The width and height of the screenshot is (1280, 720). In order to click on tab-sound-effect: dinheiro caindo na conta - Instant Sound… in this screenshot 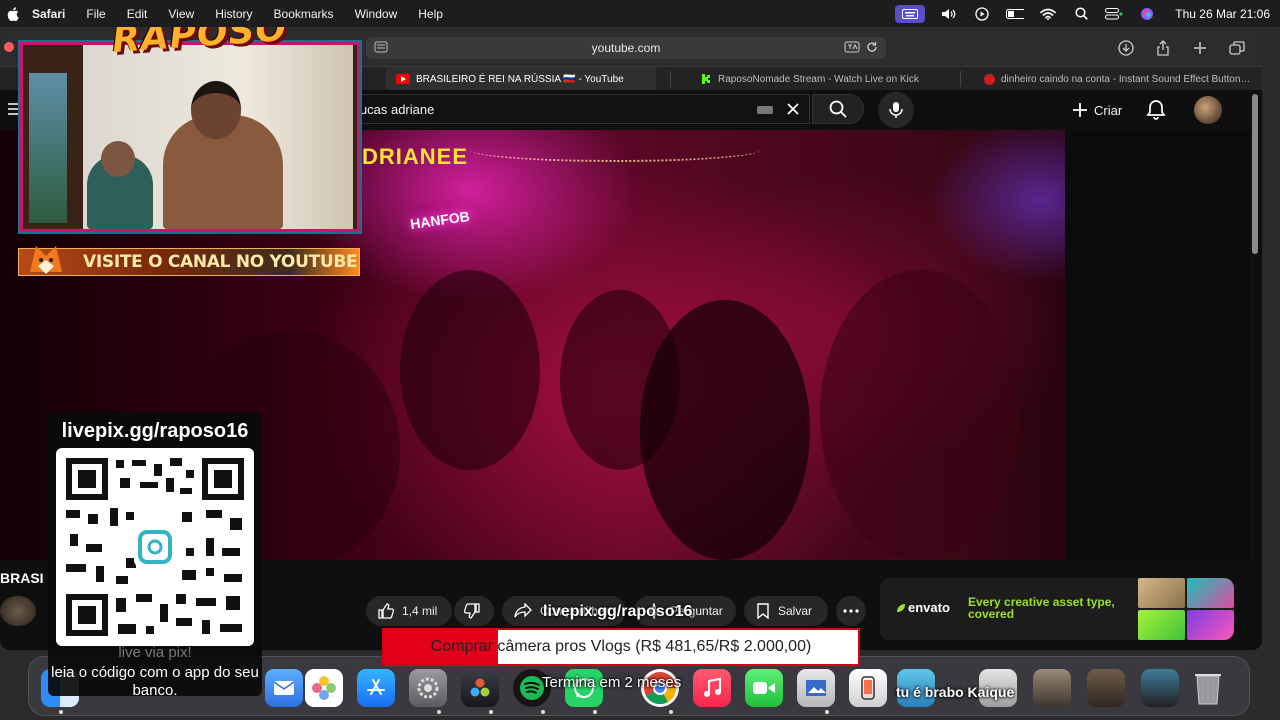, I will do `click(1118, 79)`.